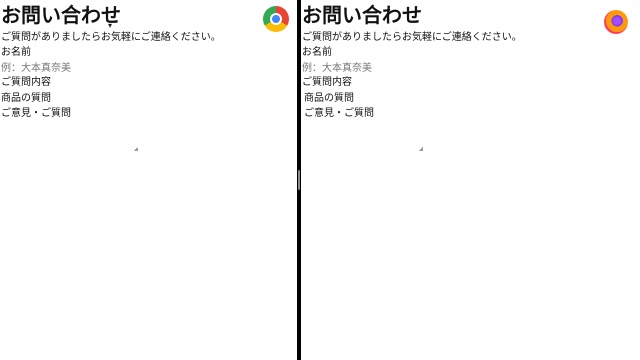  I want to click on chrome-icon, so click(276, 19).